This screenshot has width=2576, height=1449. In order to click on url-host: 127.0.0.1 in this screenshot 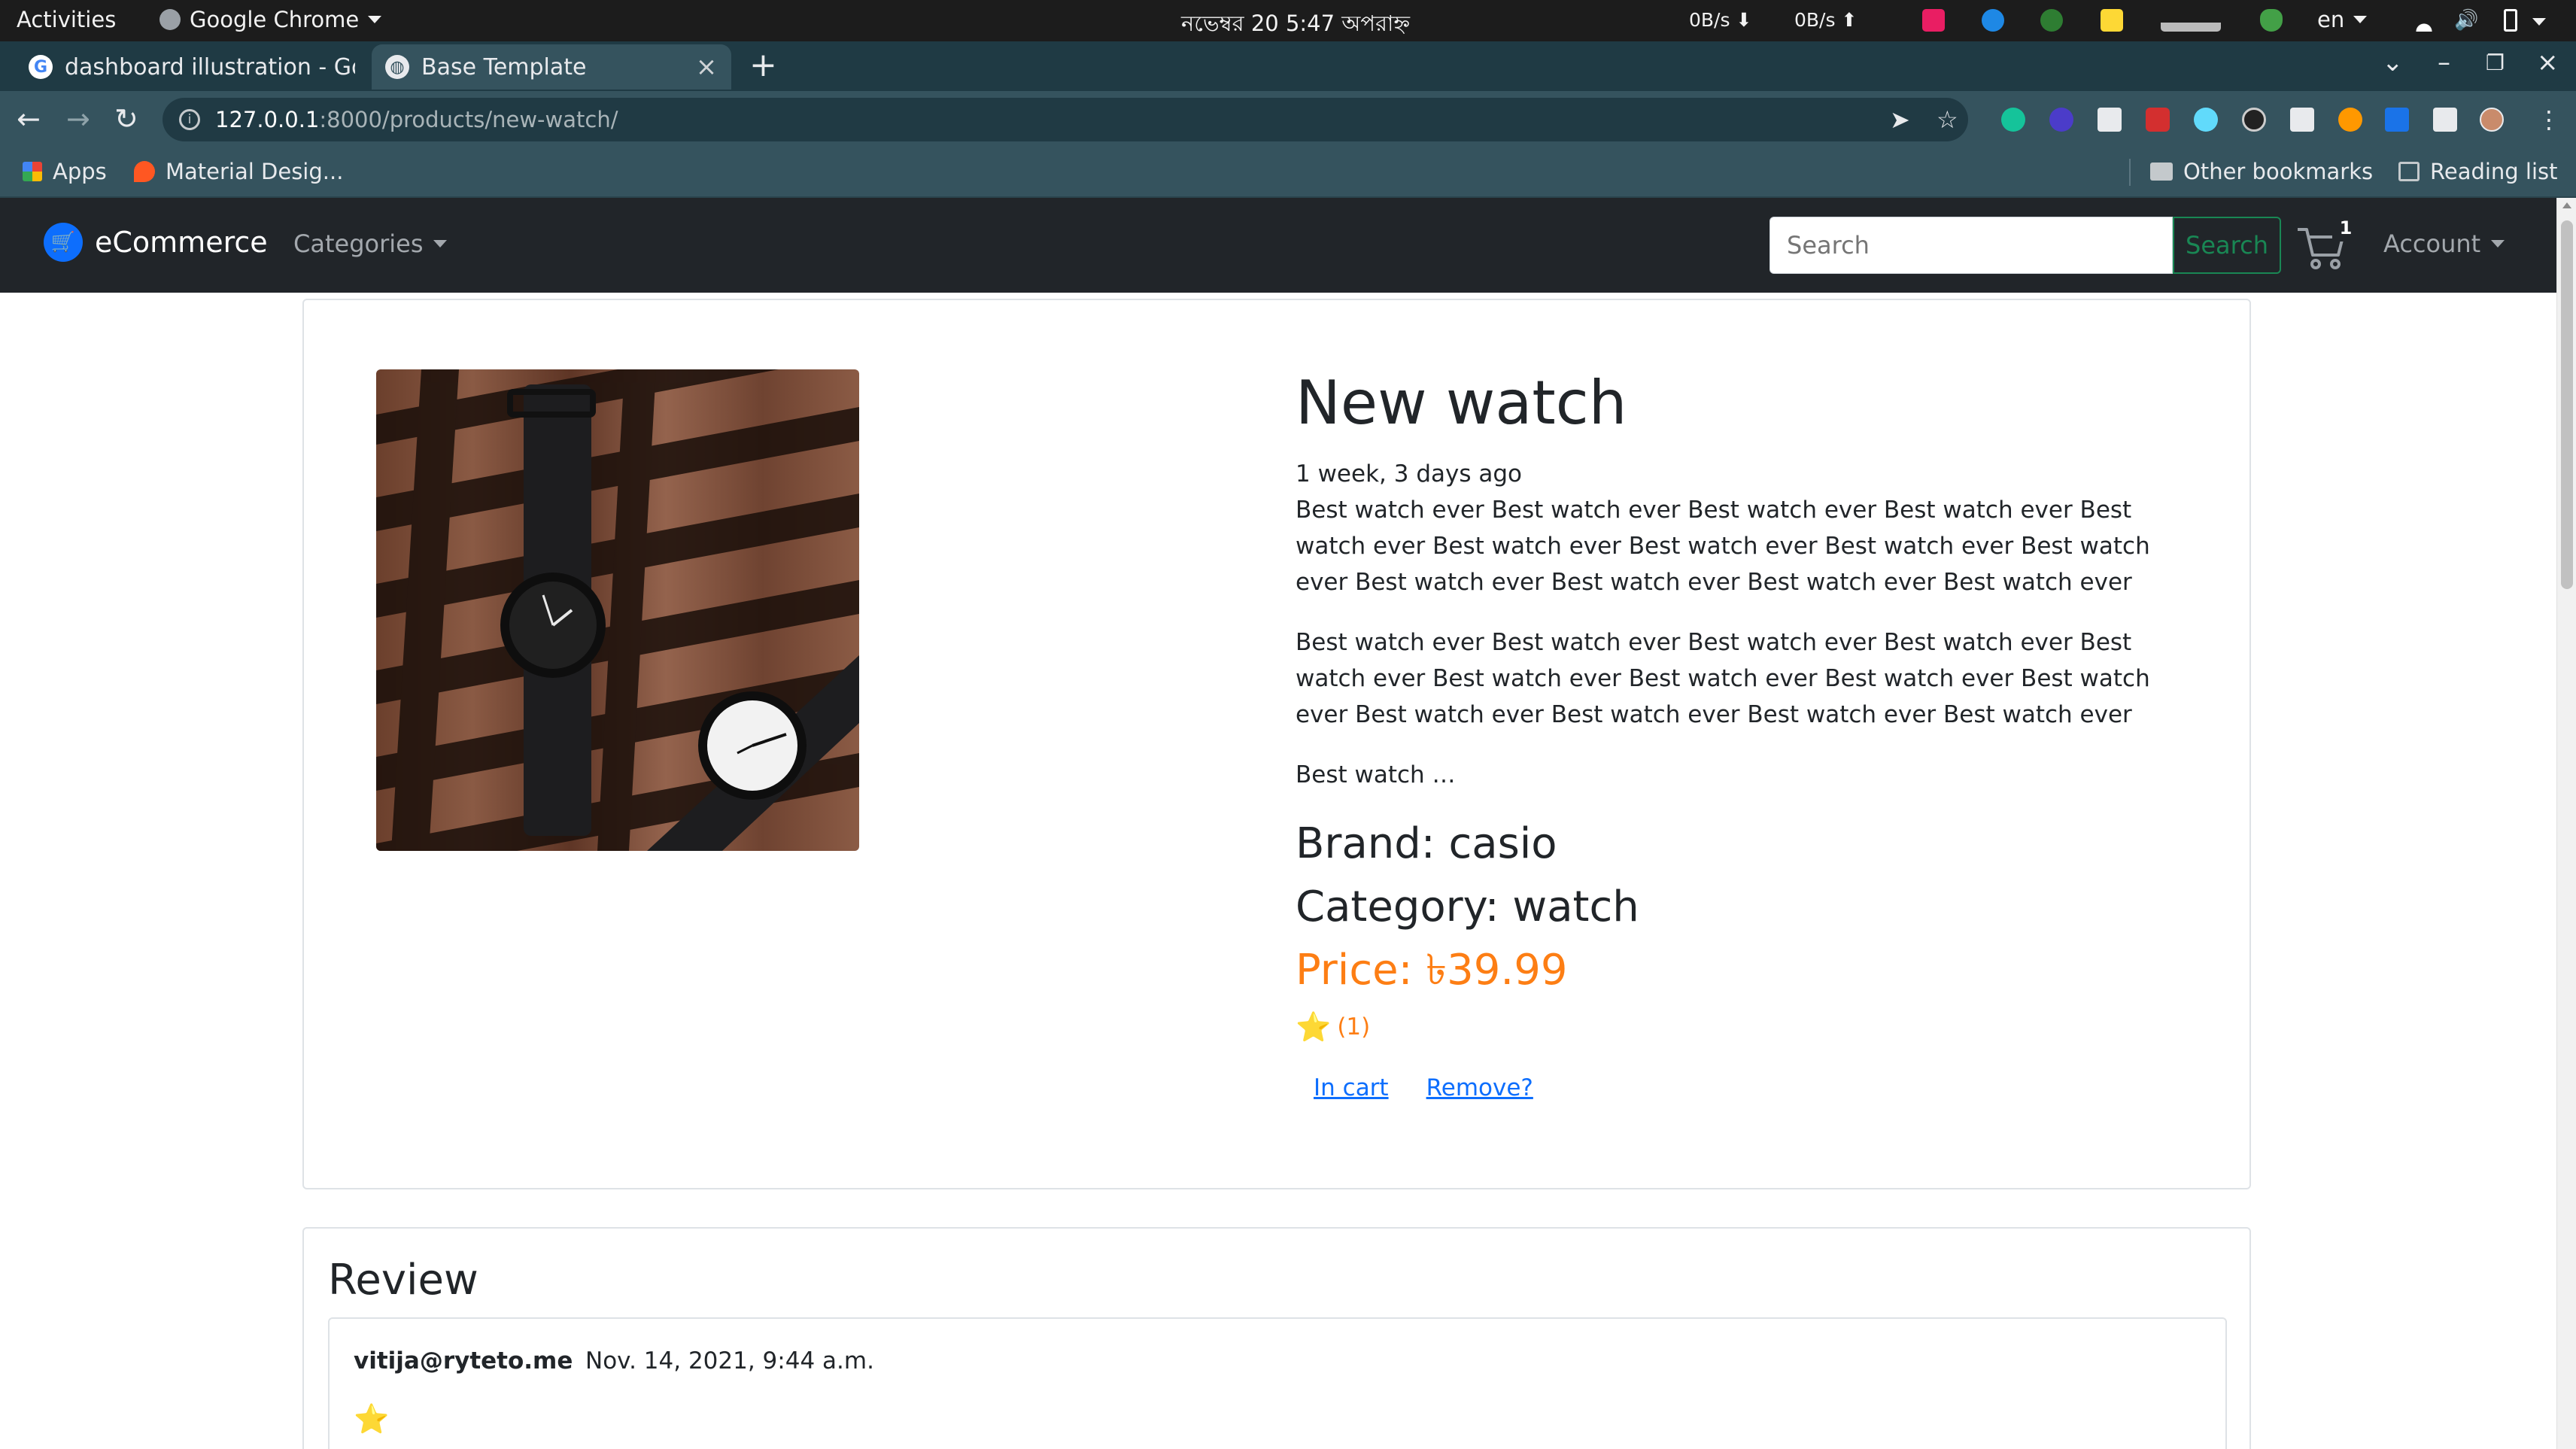, I will do `click(267, 120)`.